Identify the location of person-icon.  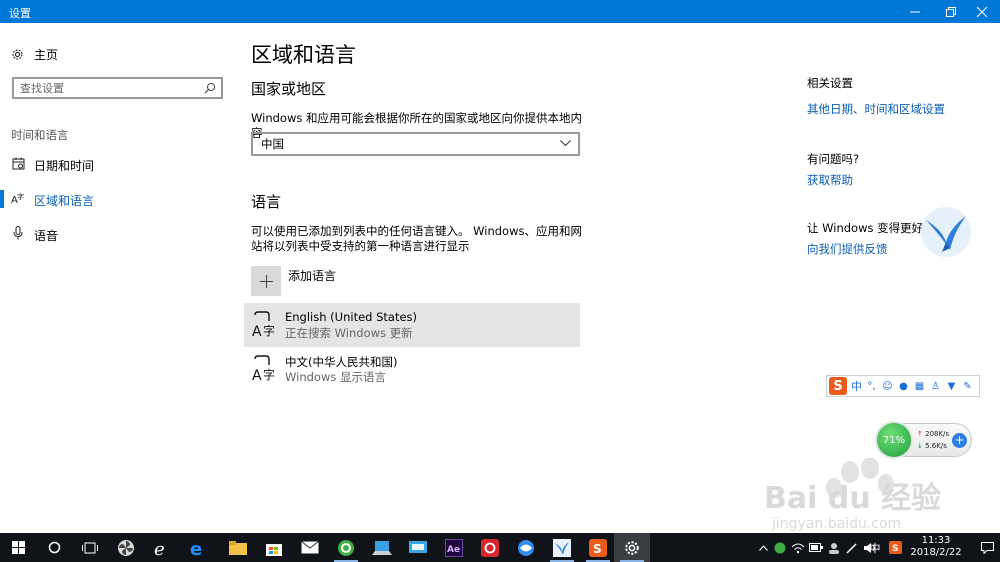
(834, 548).